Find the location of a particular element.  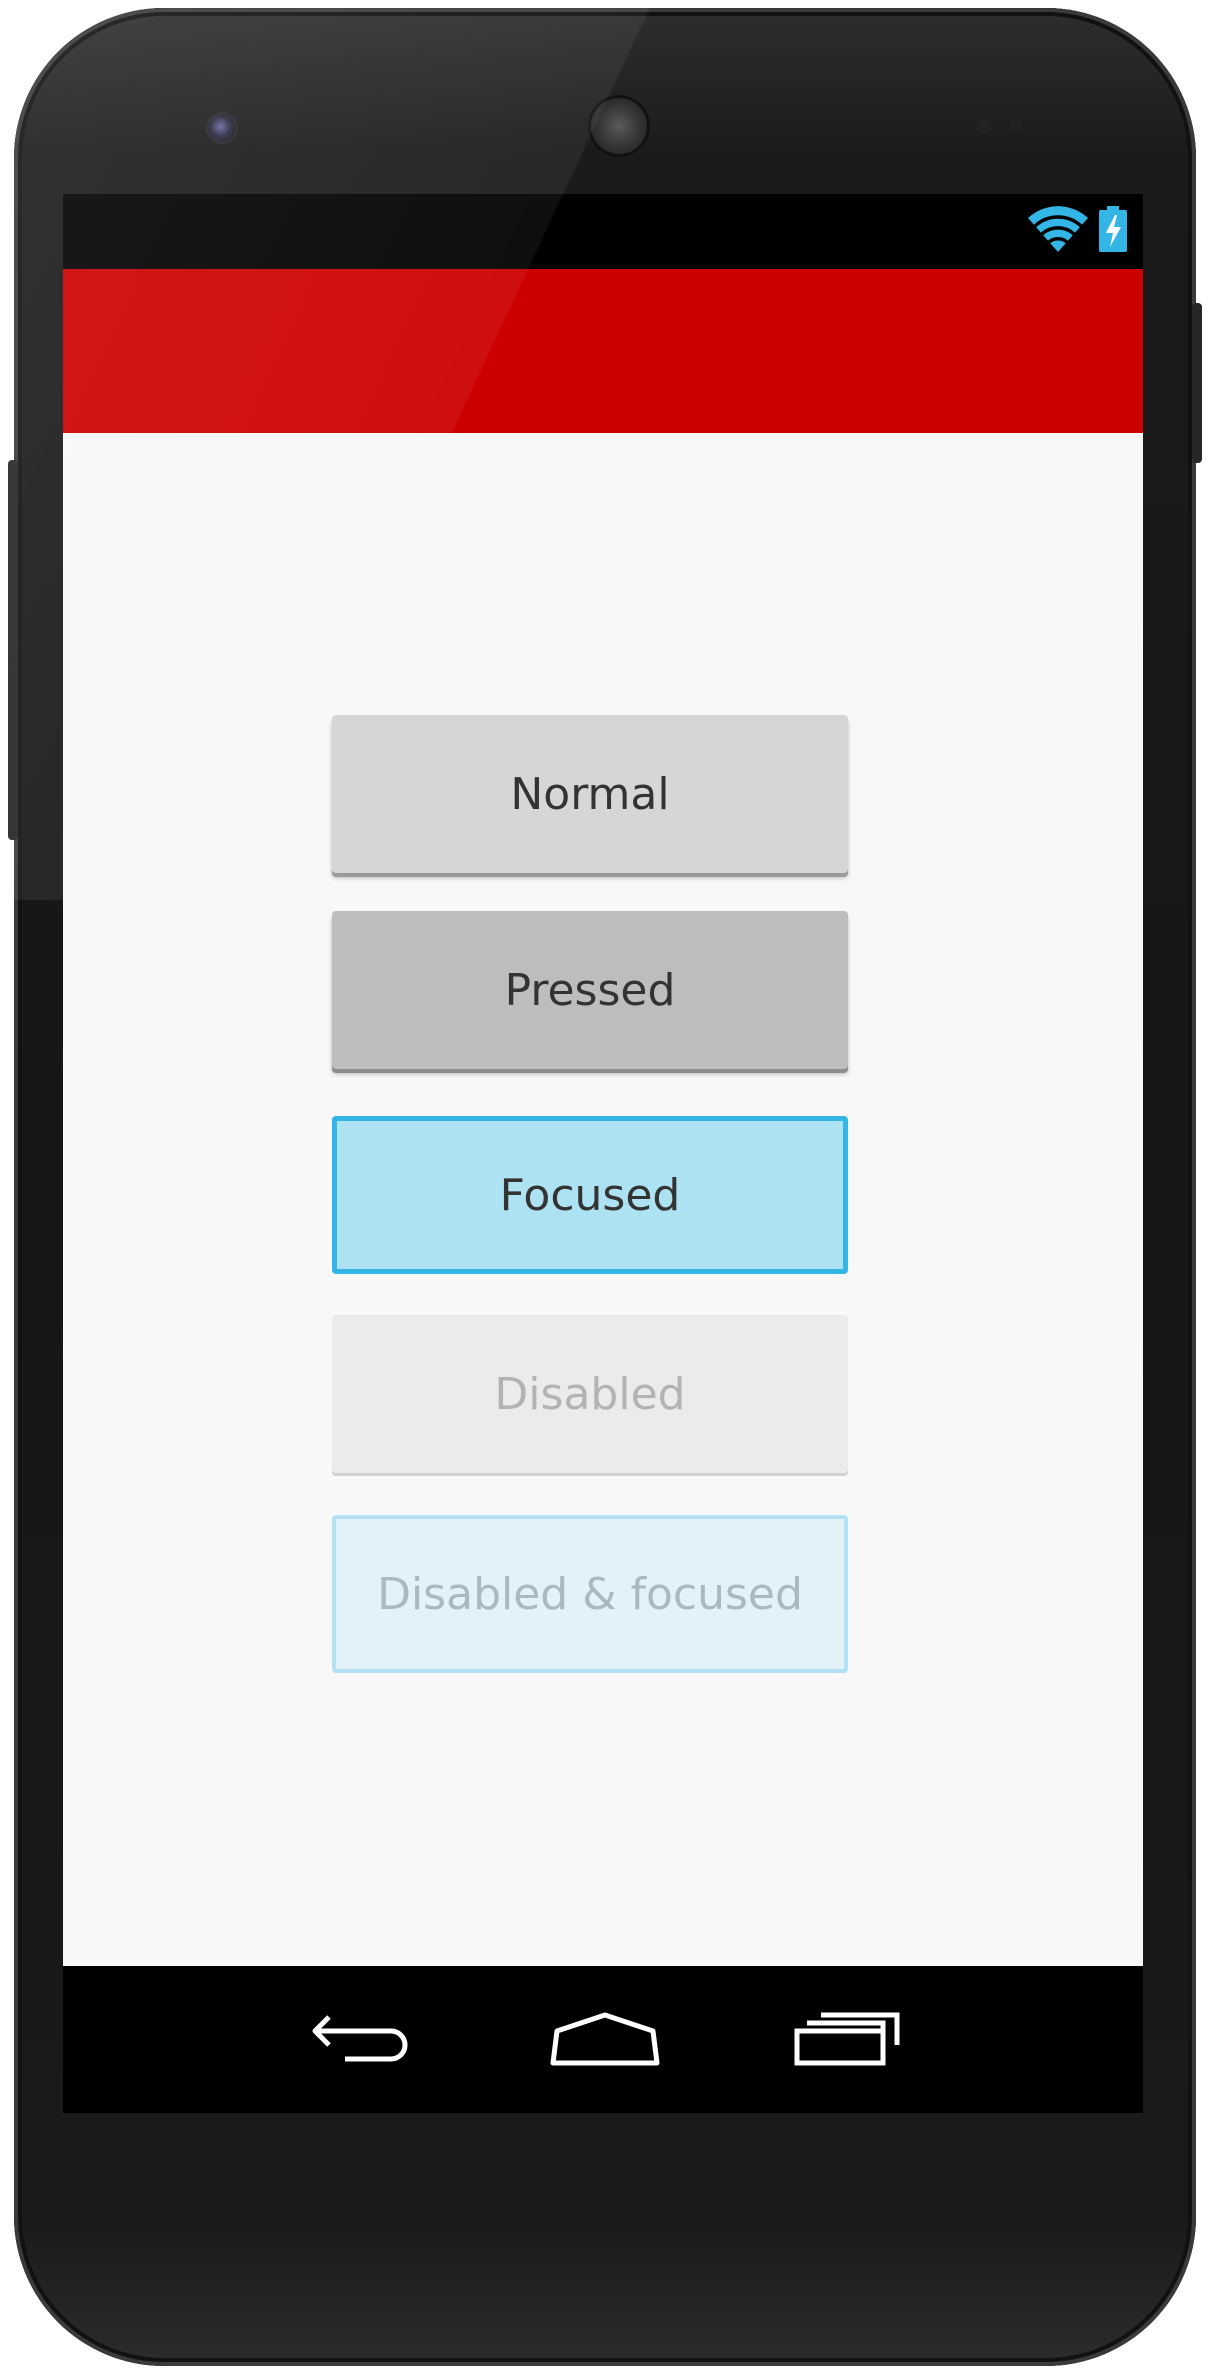

home-icon is located at coordinates (605, 2041).